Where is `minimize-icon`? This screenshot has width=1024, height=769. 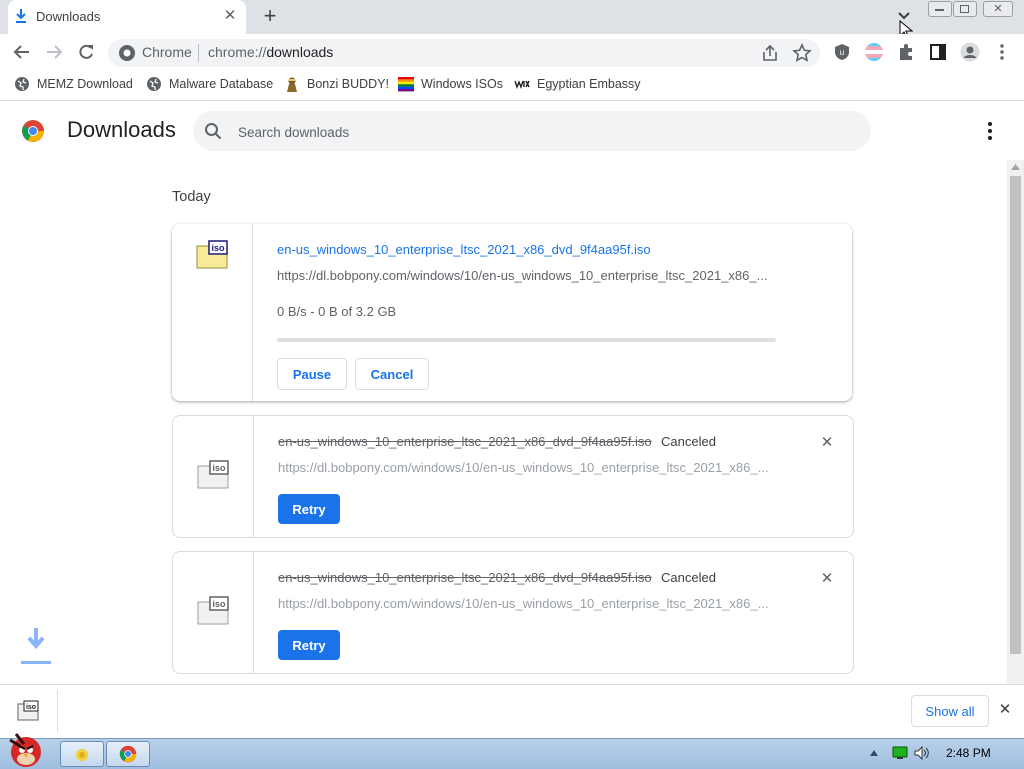
minimize-icon is located at coordinates (939, 10).